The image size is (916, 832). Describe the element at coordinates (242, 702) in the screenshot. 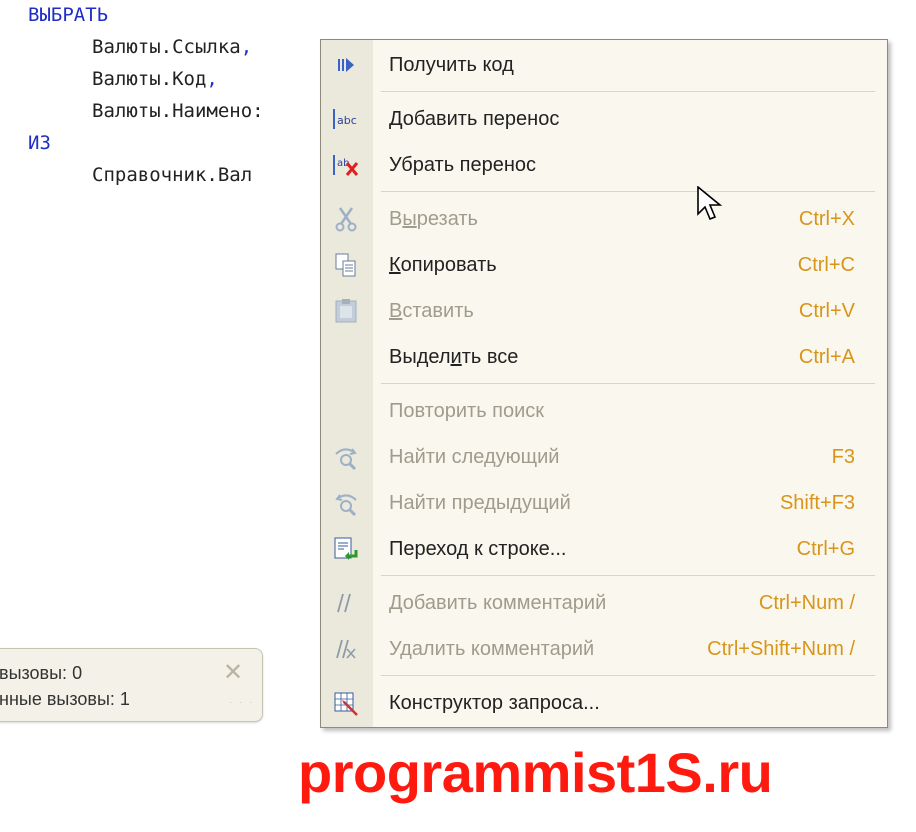

I see `resize-grip-icon: · · ·` at that location.